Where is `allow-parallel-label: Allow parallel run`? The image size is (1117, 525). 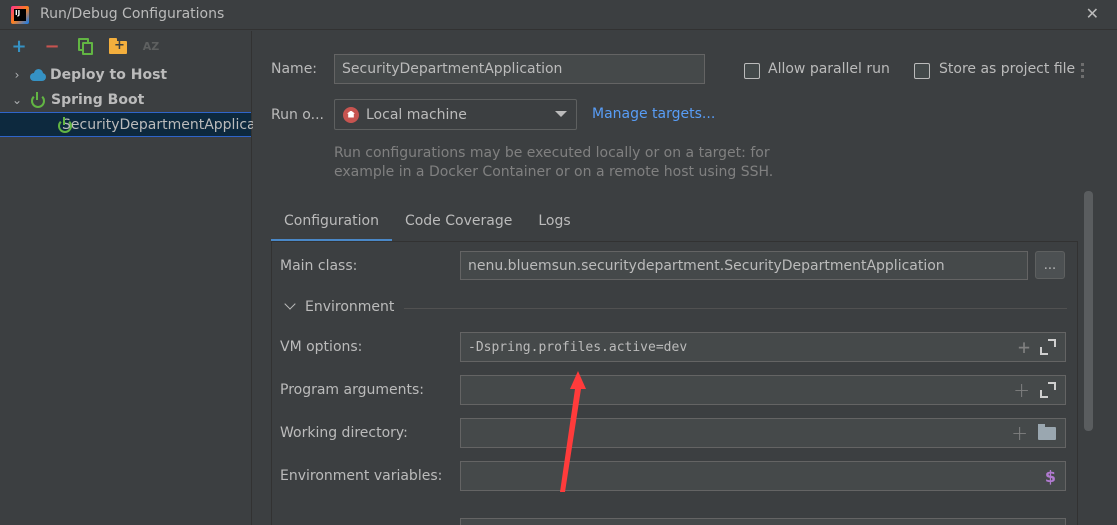 allow-parallel-label: Allow parallel run is located at coordinates (829, 69).